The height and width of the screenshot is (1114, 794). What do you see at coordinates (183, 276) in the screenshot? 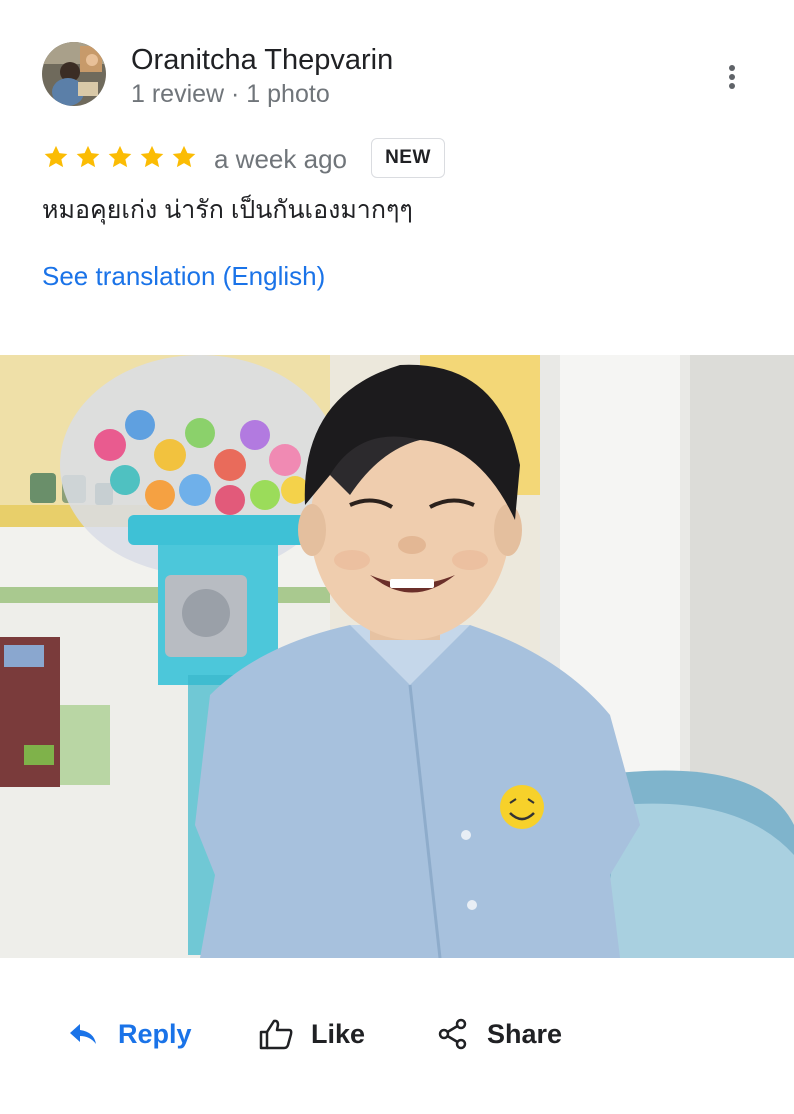
I see `see-translation-link: See translation (English)` at bounding box center [183, 276].